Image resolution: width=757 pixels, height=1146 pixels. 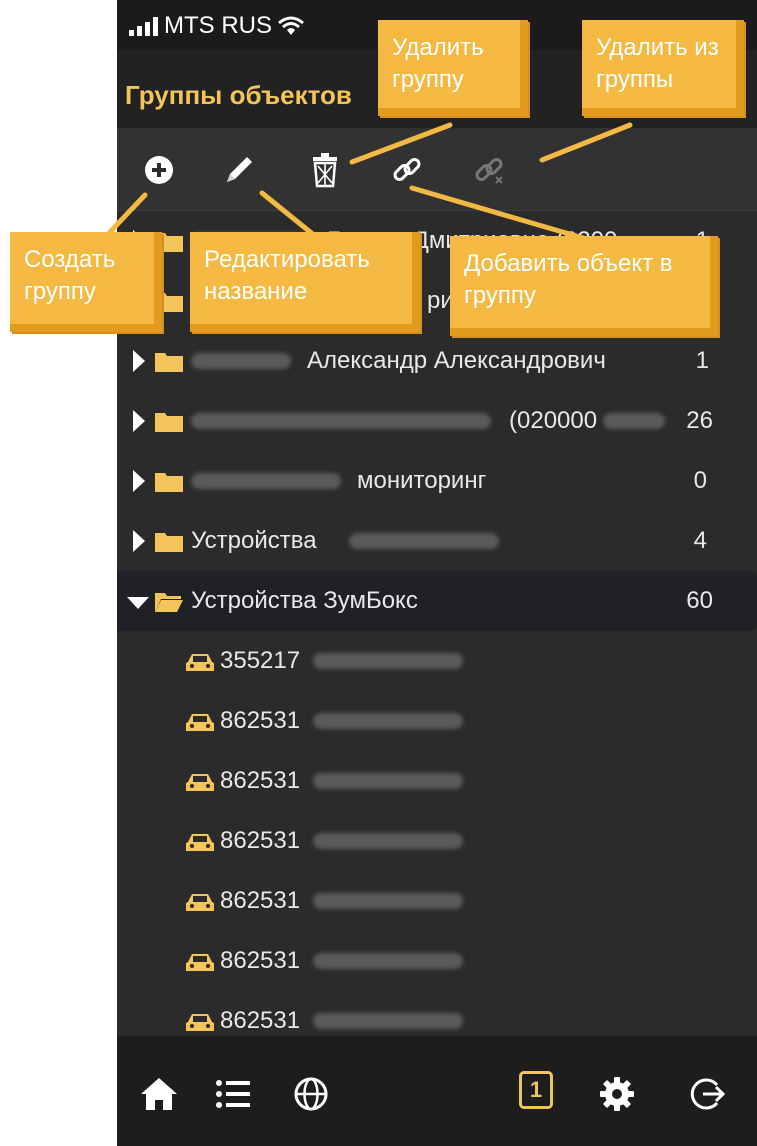 I want to click on logout-icon, so click(x=707, y=1094).